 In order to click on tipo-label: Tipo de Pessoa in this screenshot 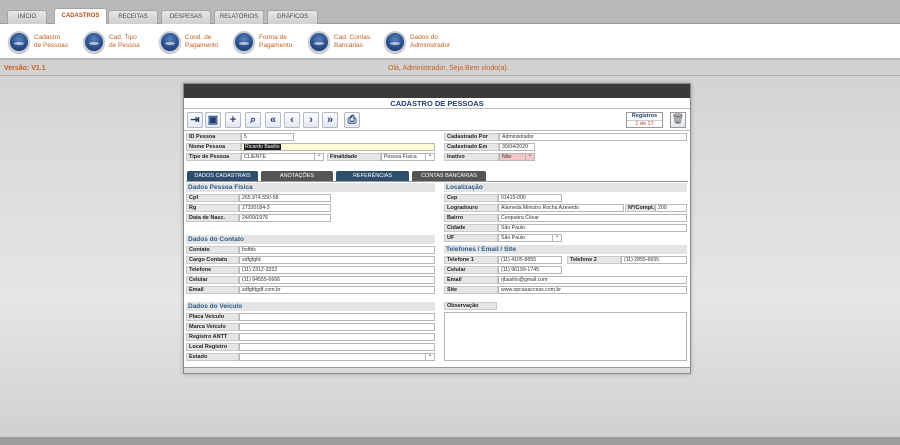, I will do `click(213, 157)`.